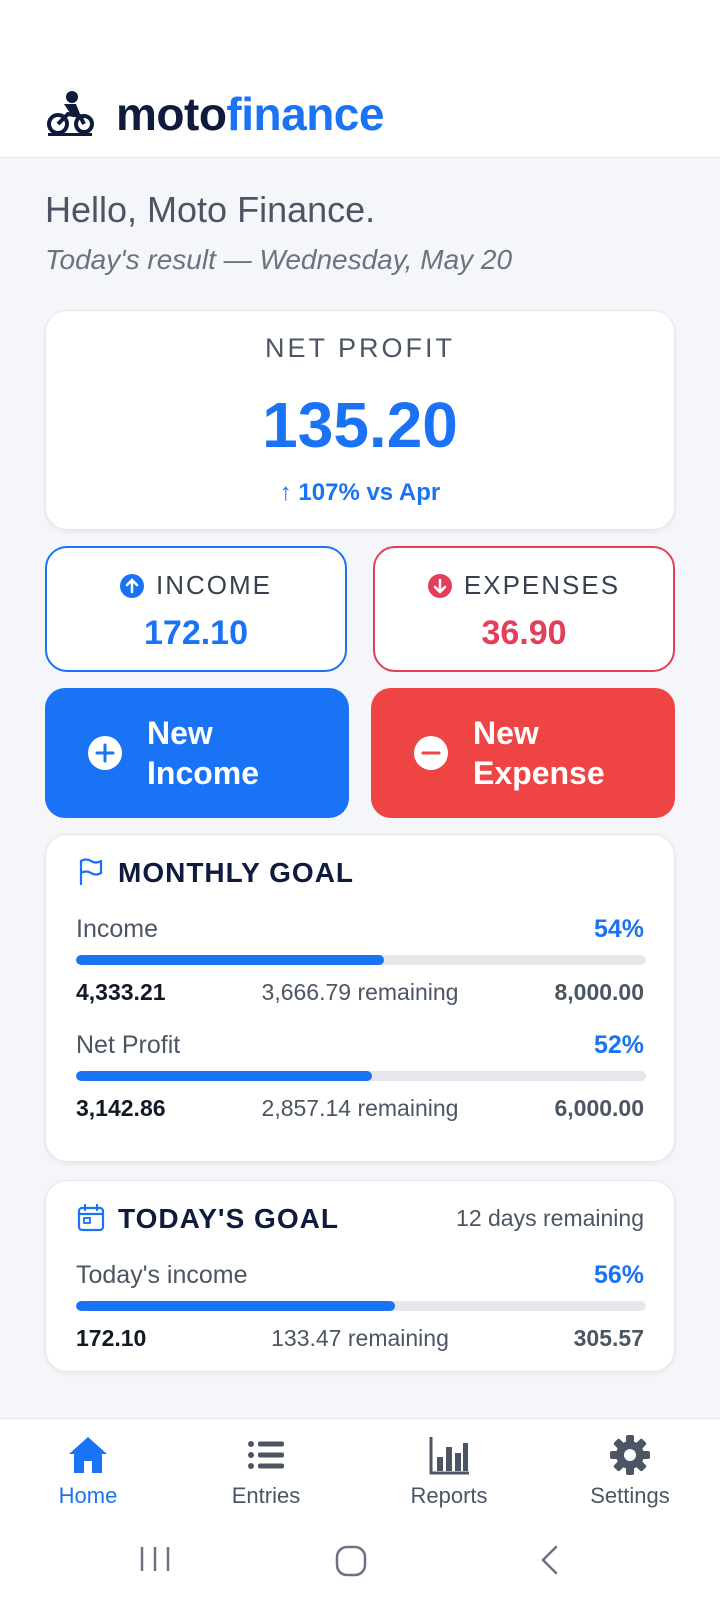  What do you see at coordinates (91, 1217) in the screenshot?
I see `calendar-icon` at bounding box center [91, 1217].